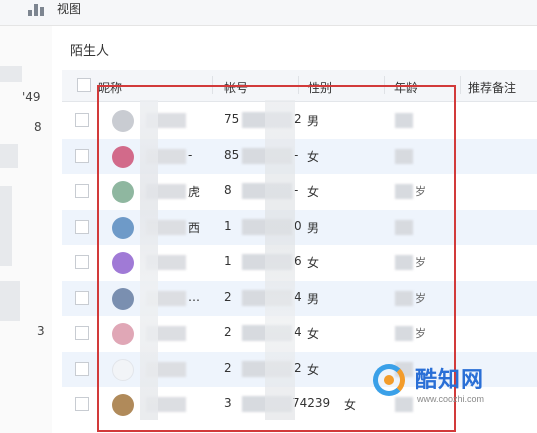 The height and width of the screenshot is (433, 537). Describe the element at coordinates (69, 8) in the screenshot. I see `view-menu: 视图` at that location.